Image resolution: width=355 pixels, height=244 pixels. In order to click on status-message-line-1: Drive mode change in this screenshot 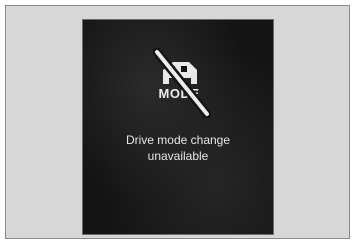, I will do `click(178, 140)`.